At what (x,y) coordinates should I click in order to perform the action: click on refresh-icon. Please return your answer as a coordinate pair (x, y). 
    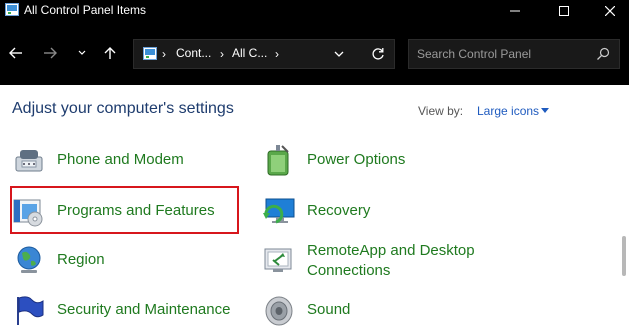
    Looking at the image, I should click on (378, 54).